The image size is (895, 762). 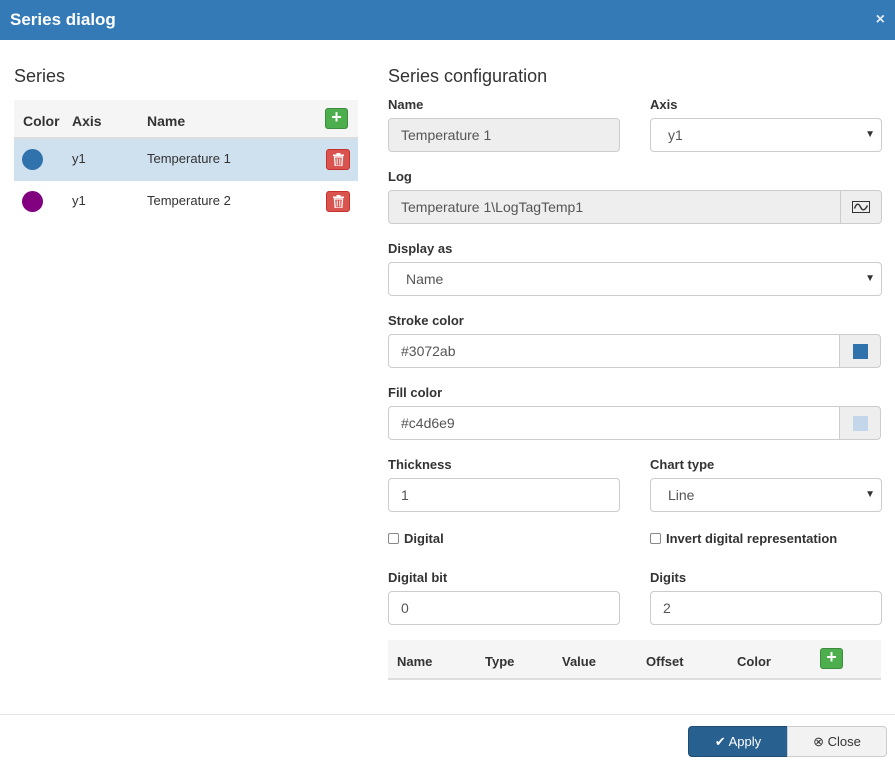 What do you see at coordinates (844, 741) in the screenshot?
I see `close-button-label: Close` at bounding box center [844, 741].